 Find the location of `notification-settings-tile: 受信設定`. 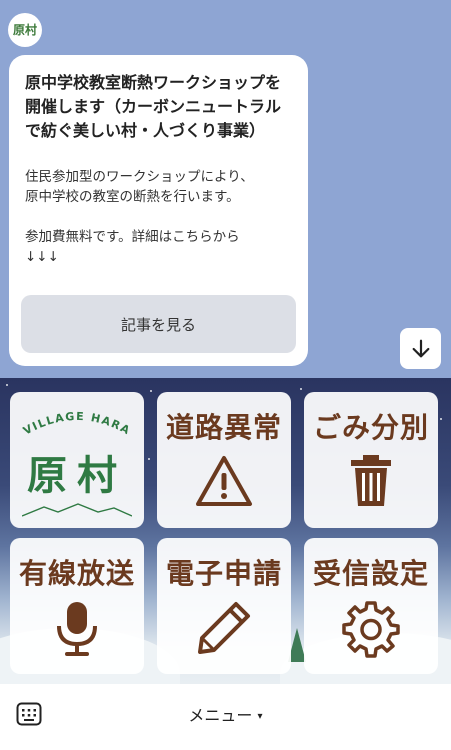

notification-settings-tile: 受信設定 is located at coordinates (371, 606).